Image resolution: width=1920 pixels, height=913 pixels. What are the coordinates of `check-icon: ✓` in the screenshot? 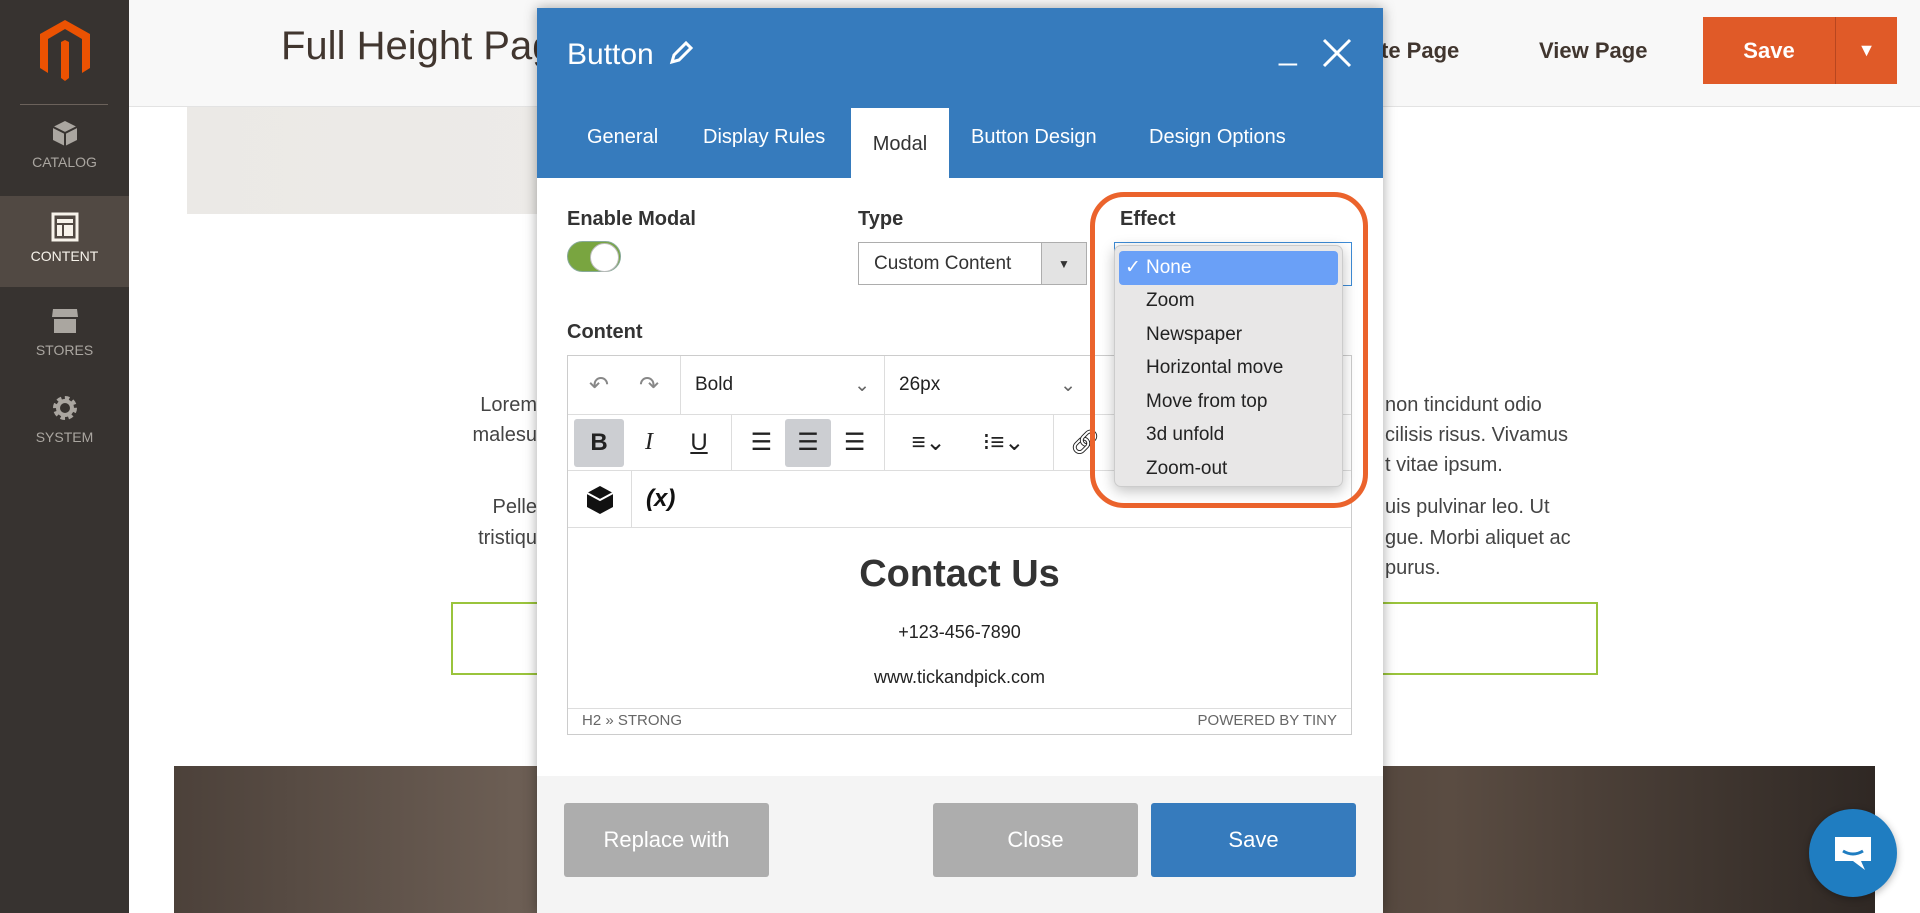 It's located at (1133, 268).